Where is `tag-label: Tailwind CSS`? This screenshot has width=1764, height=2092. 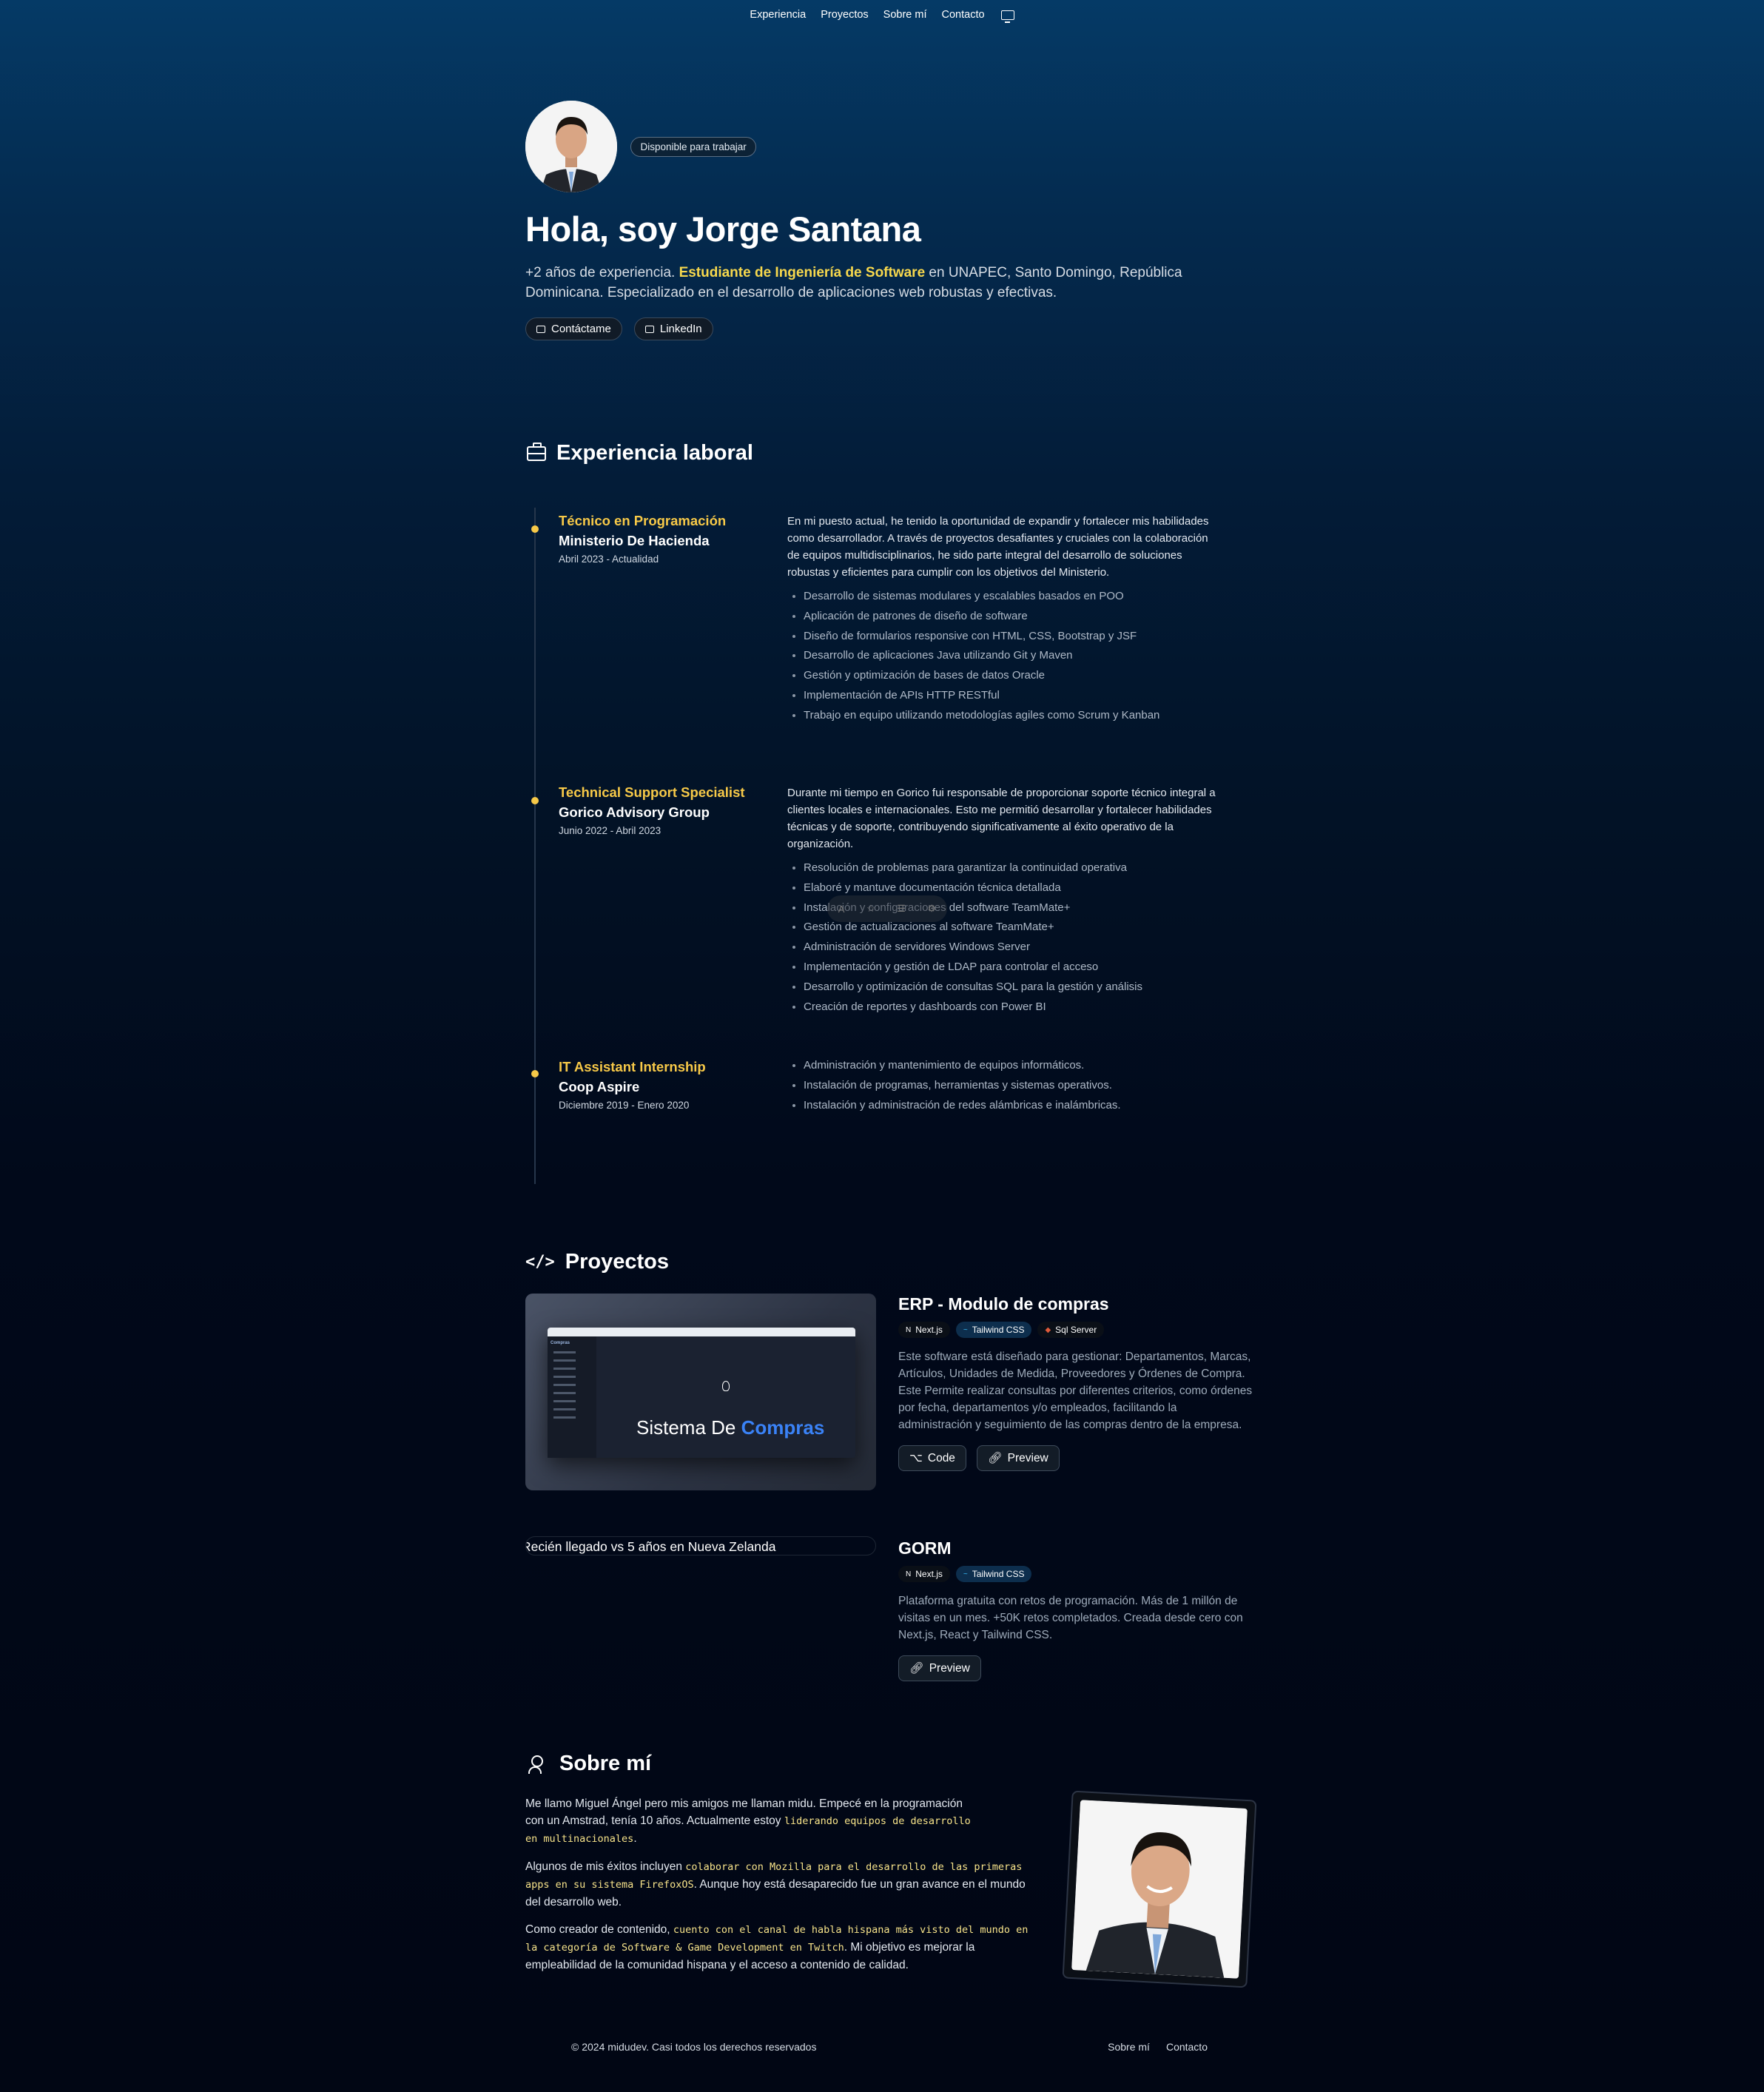 tag-label: Tailwind CSS is located at coordinates (998, 1330).